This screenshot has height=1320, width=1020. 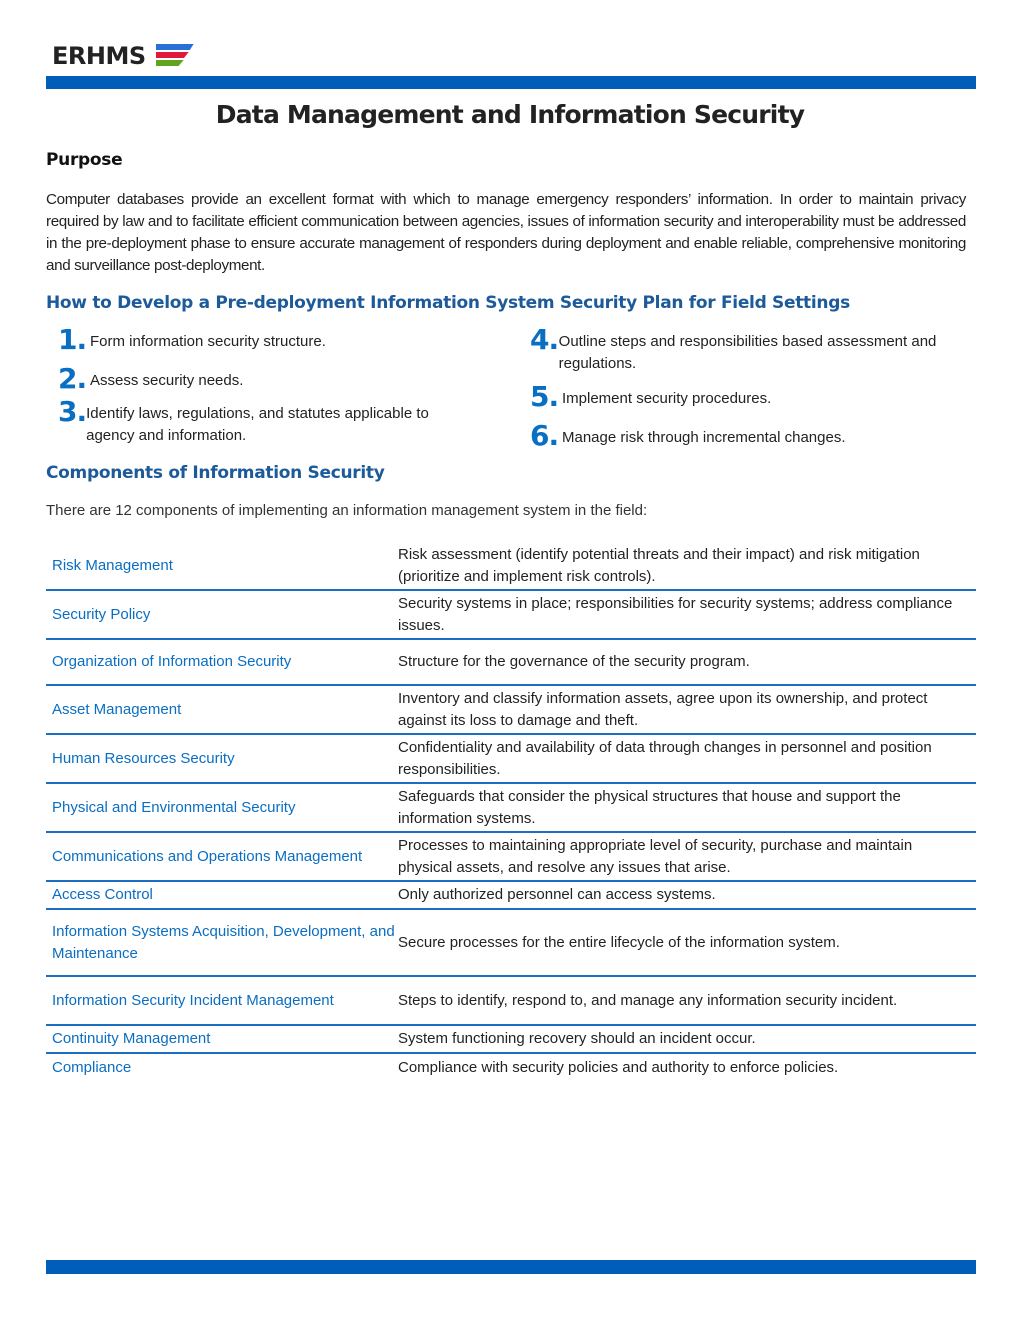 What do you see at coordinates (143, 758) in the screenshot?
I see `component-name: Human Resources Security` at bounding box center [143, 758].